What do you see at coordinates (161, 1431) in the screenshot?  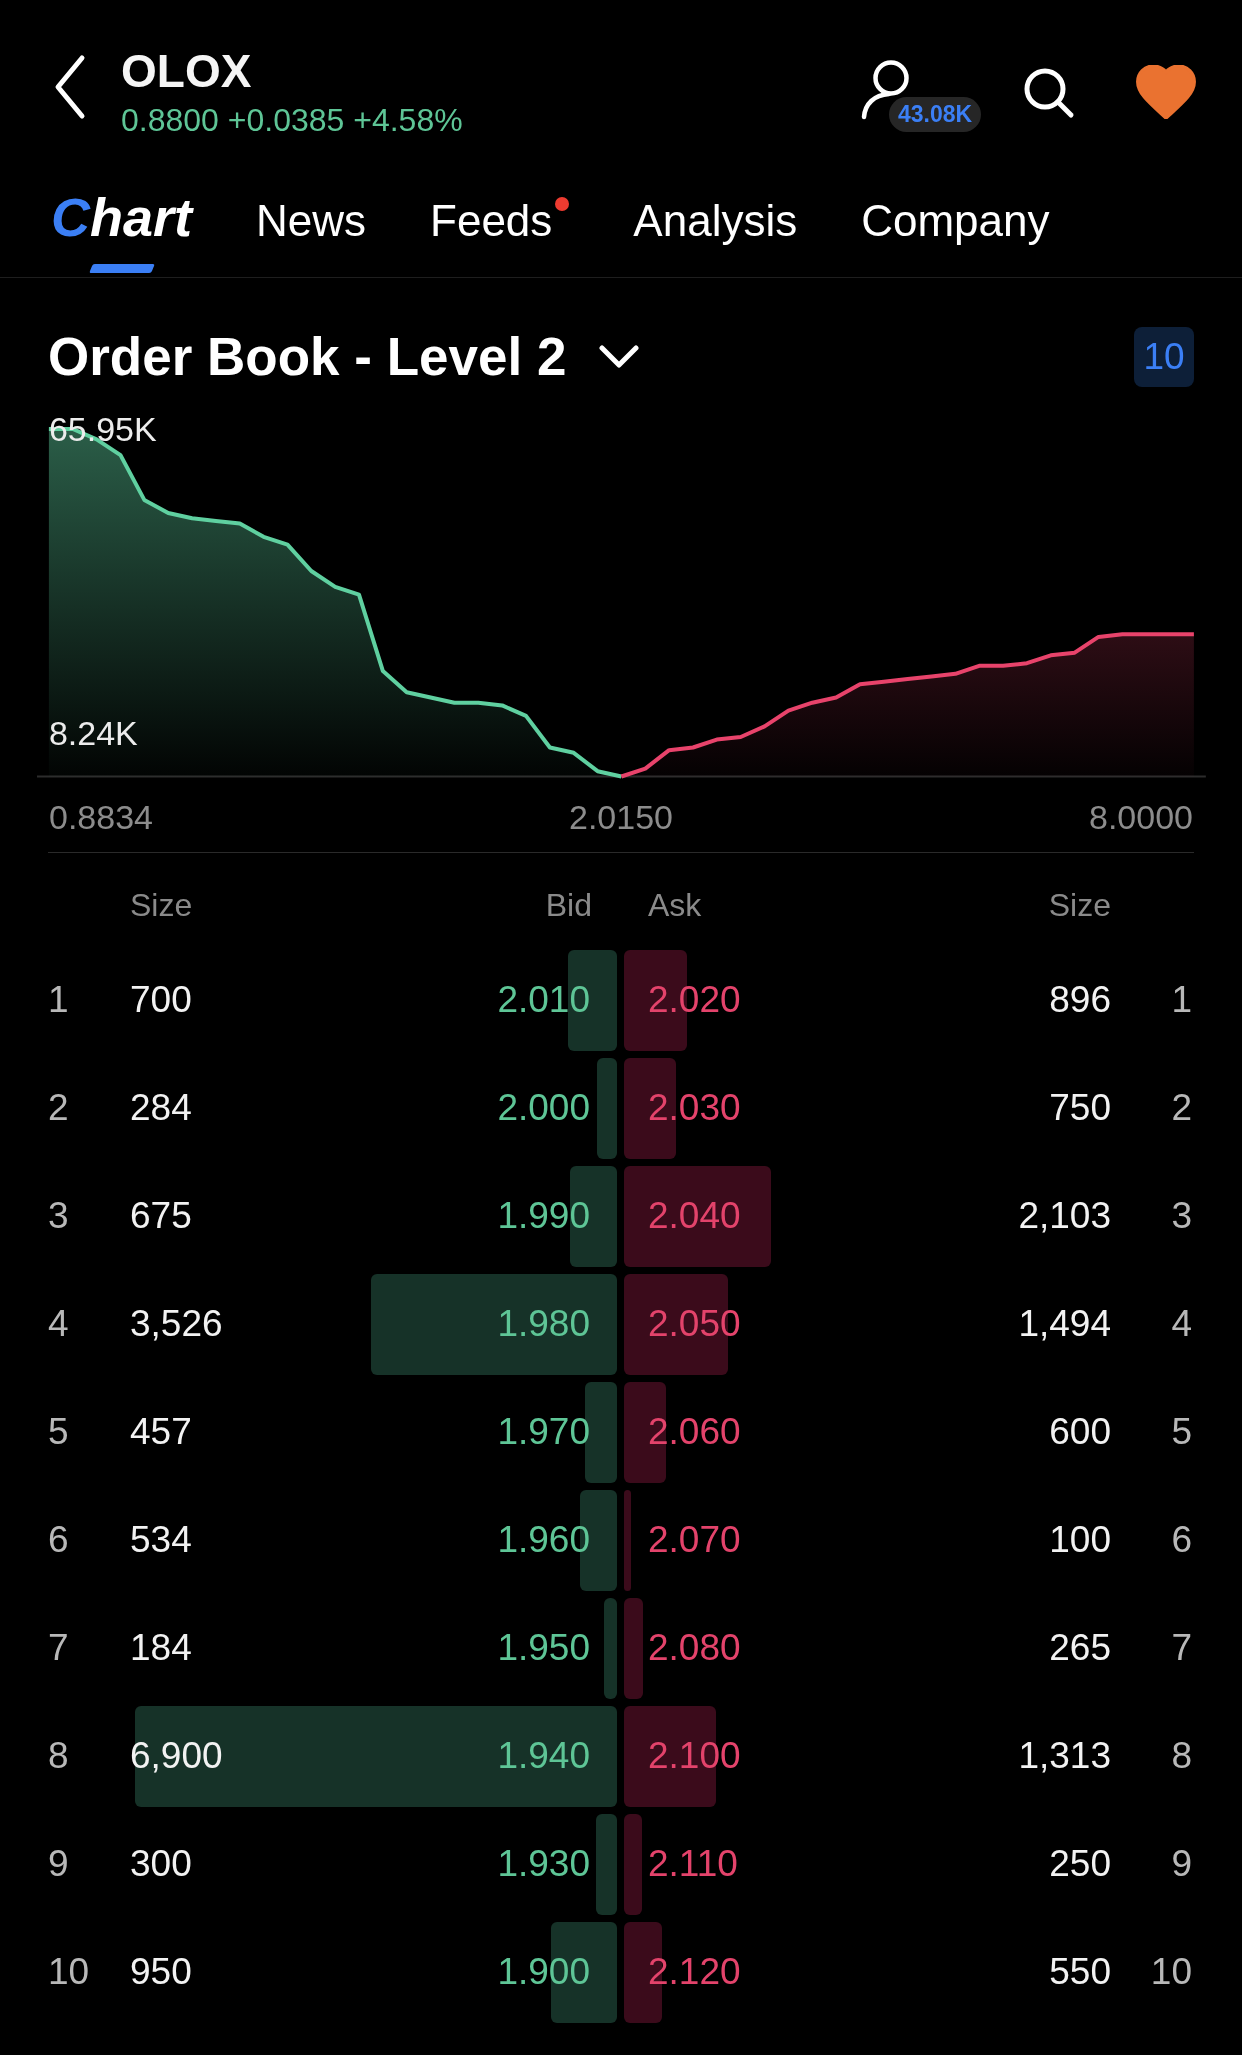 I see `bid-size: 457` at bounding box center [161, 1431].